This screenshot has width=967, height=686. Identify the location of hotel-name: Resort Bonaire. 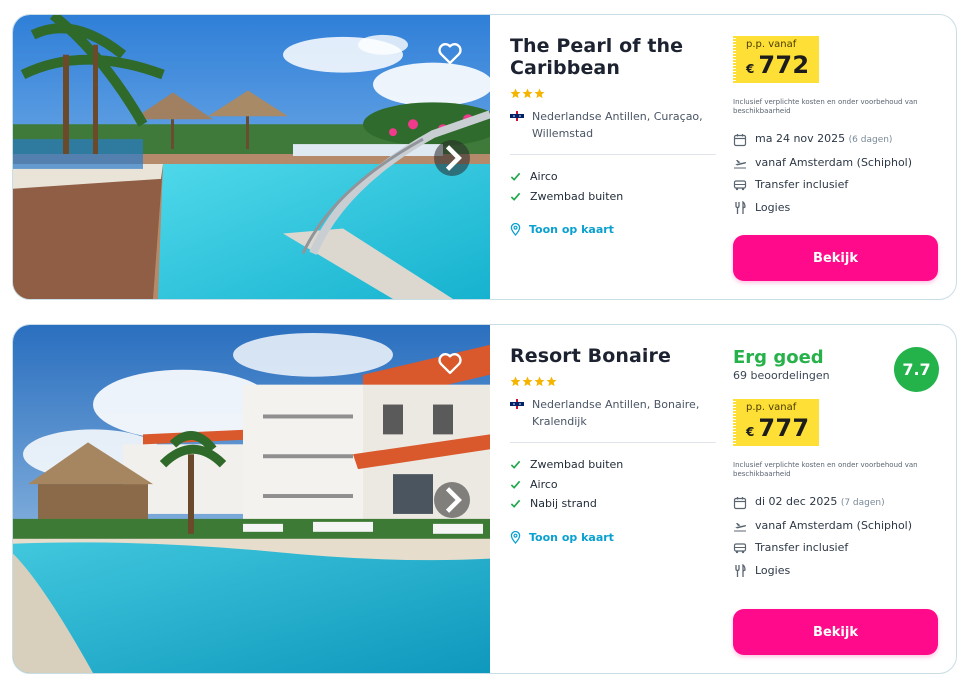
(613, 356).